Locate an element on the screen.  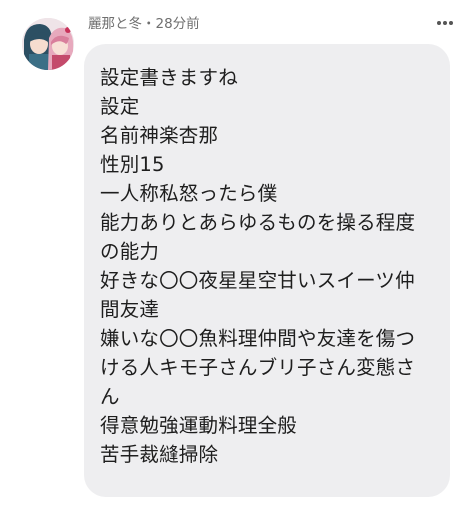
message-line: 能力ありとあらゆるものを操る程度 is located at coordinates (258, 222).